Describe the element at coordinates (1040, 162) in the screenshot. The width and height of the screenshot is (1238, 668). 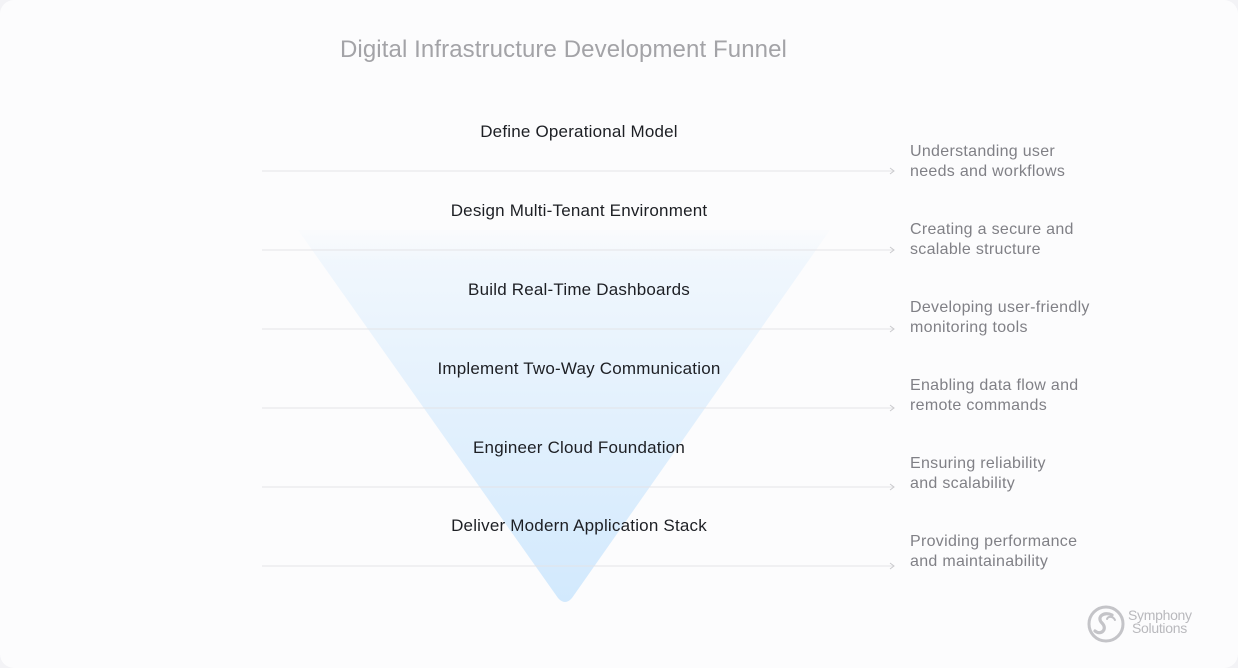
I see `stage-description-1: Understanding user needs and workflows` at that location.